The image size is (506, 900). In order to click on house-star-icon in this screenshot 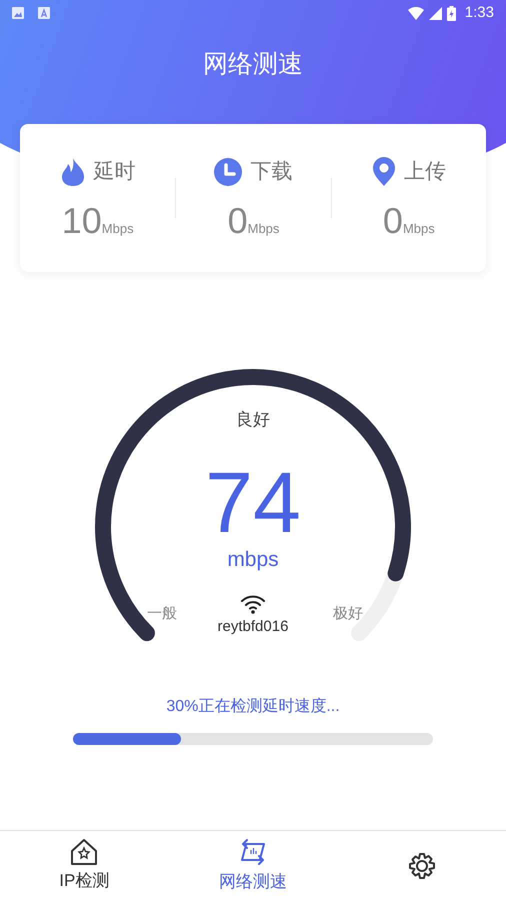, I will do `click(84, 852)`.